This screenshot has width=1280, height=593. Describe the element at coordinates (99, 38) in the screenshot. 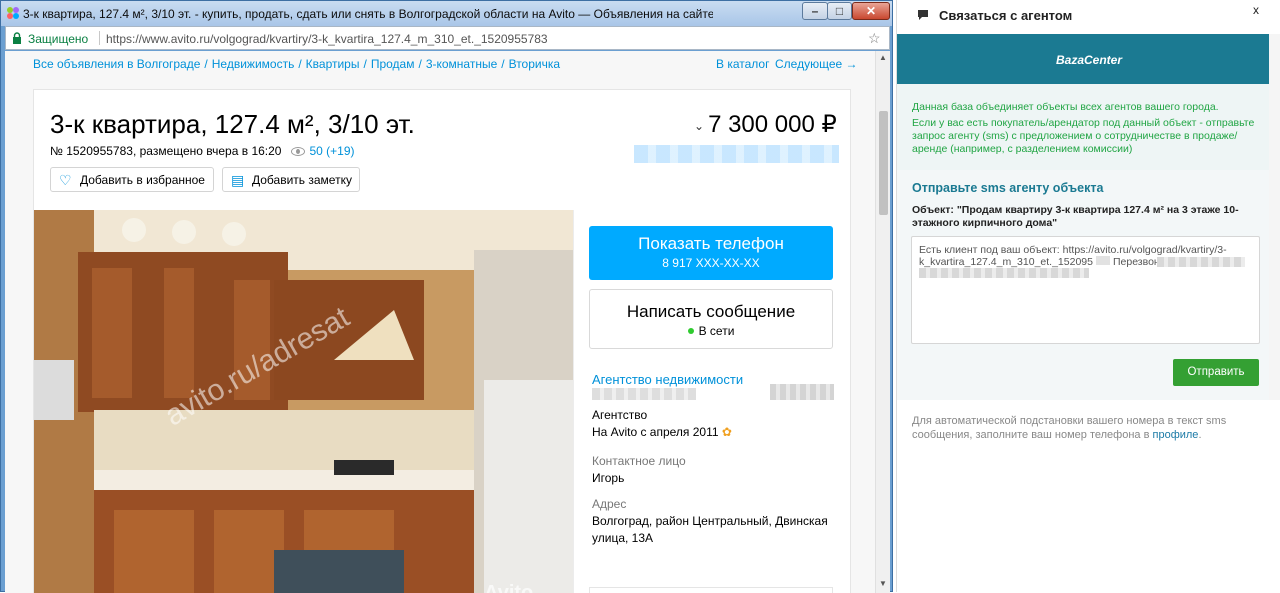

I see `address-separator` at that location.